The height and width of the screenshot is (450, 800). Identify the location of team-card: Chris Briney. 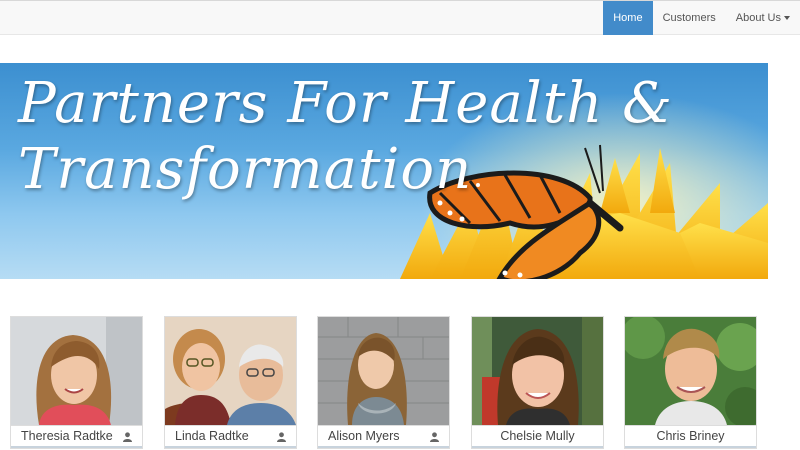
(690, 382).